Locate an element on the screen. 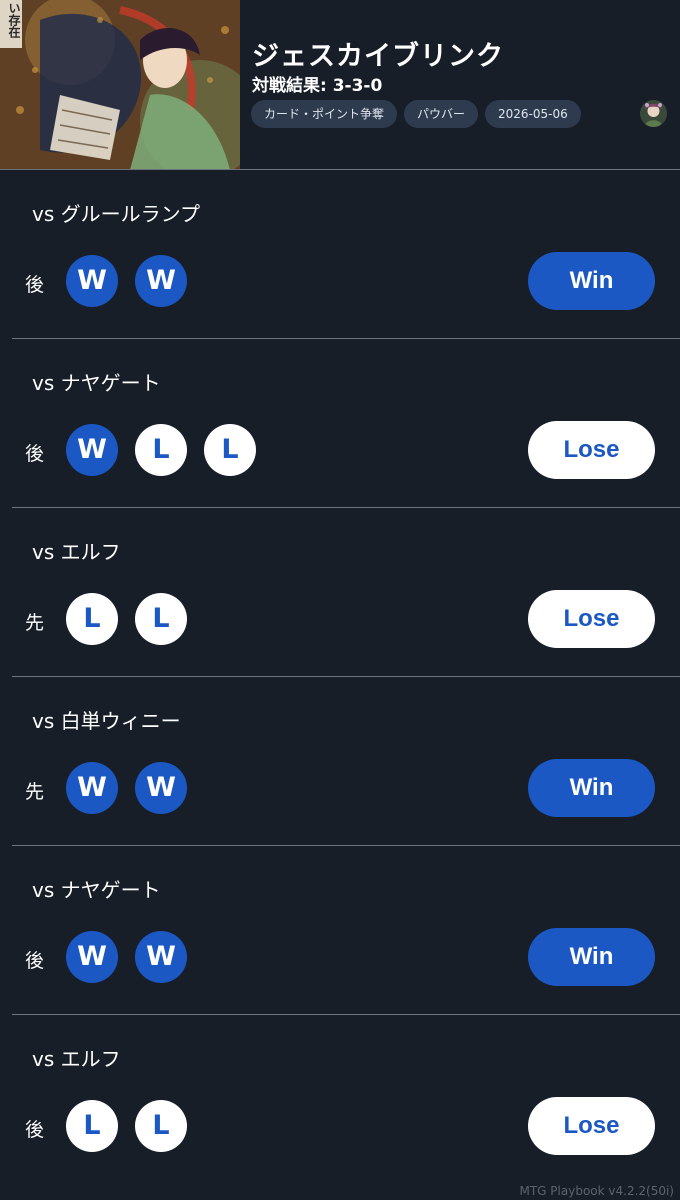  opponent-name: vs グルールランプ is located at coordinates (116, 214).